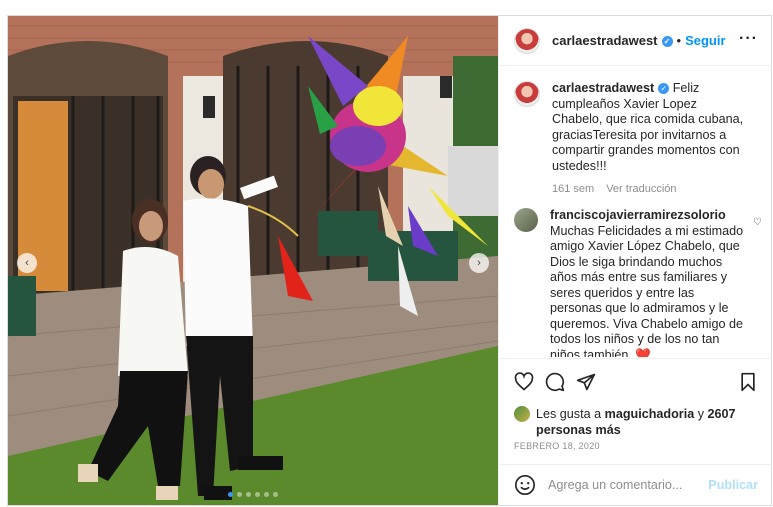  What do you see at coordinates (557, 446) in the screenshot?
I see `post-date: FEBRERO 18, 2020` at bounding box center [557, 446].